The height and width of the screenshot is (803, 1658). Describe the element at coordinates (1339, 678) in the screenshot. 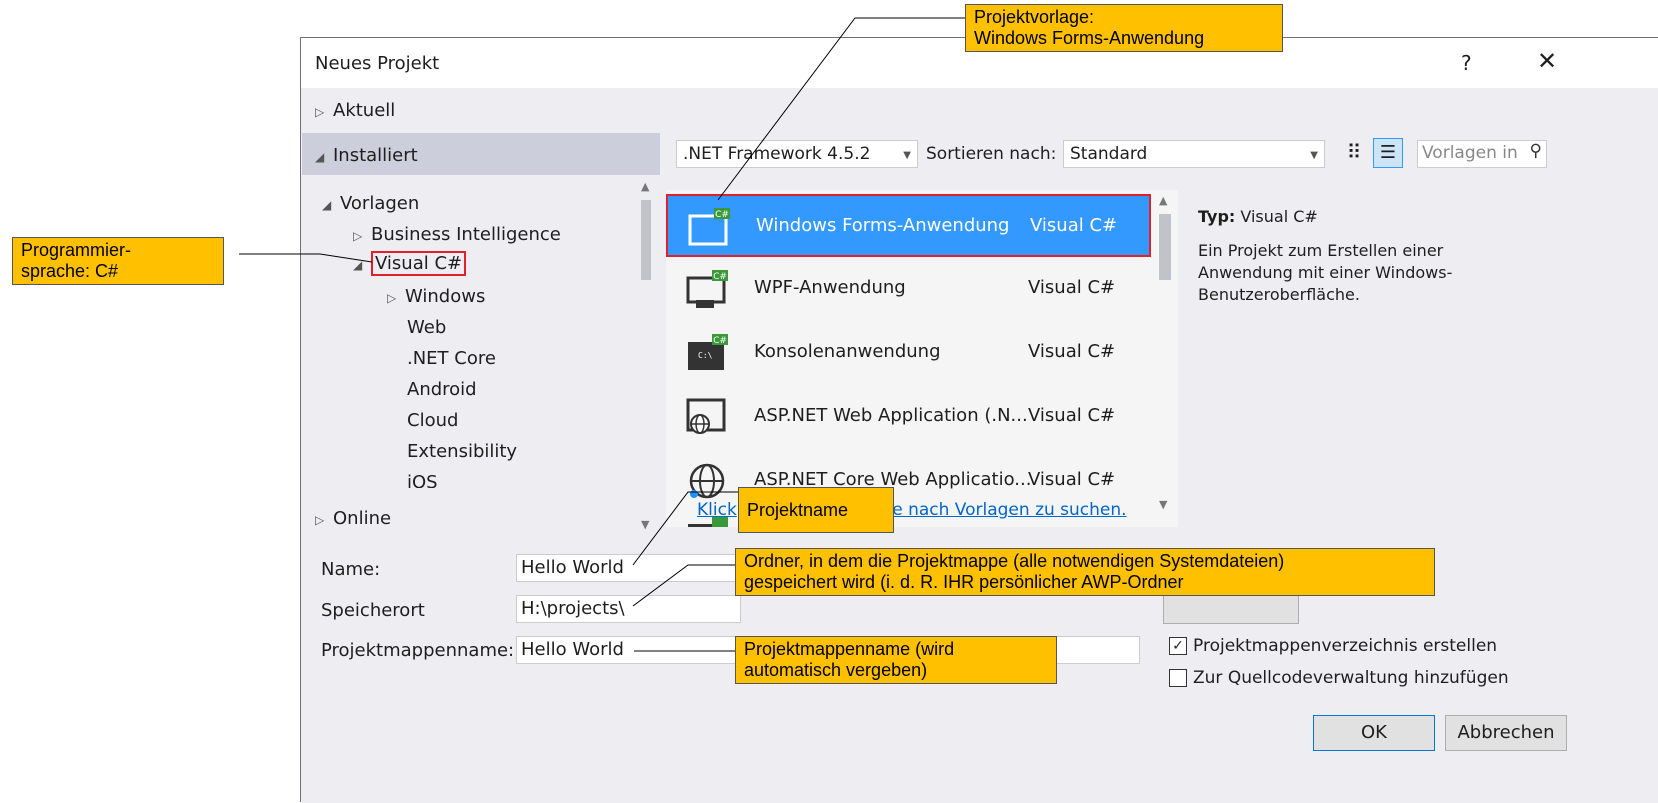

I see `source-control-checkbox: Zur Quellcodeverwaltung hinzufügen` at that location.